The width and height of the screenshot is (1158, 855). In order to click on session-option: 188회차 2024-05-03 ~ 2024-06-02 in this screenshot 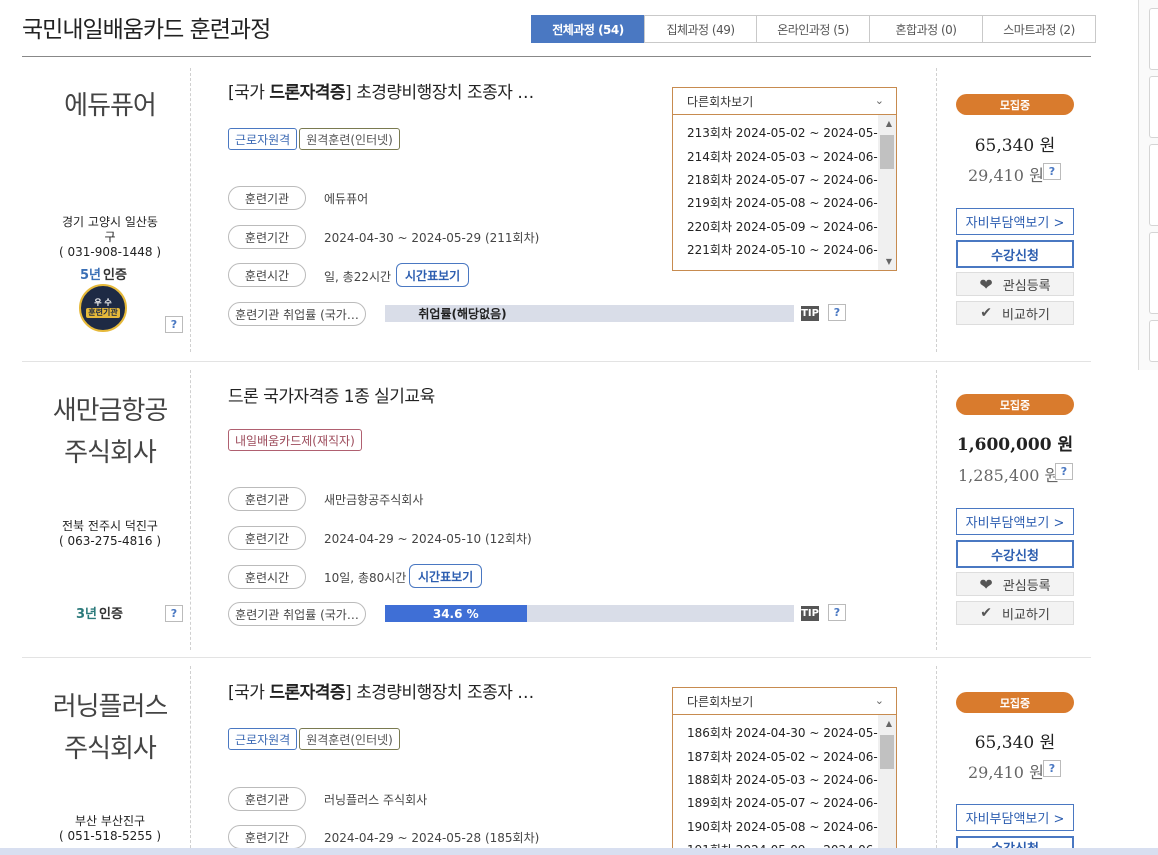, I will do `click(784, 779)`.